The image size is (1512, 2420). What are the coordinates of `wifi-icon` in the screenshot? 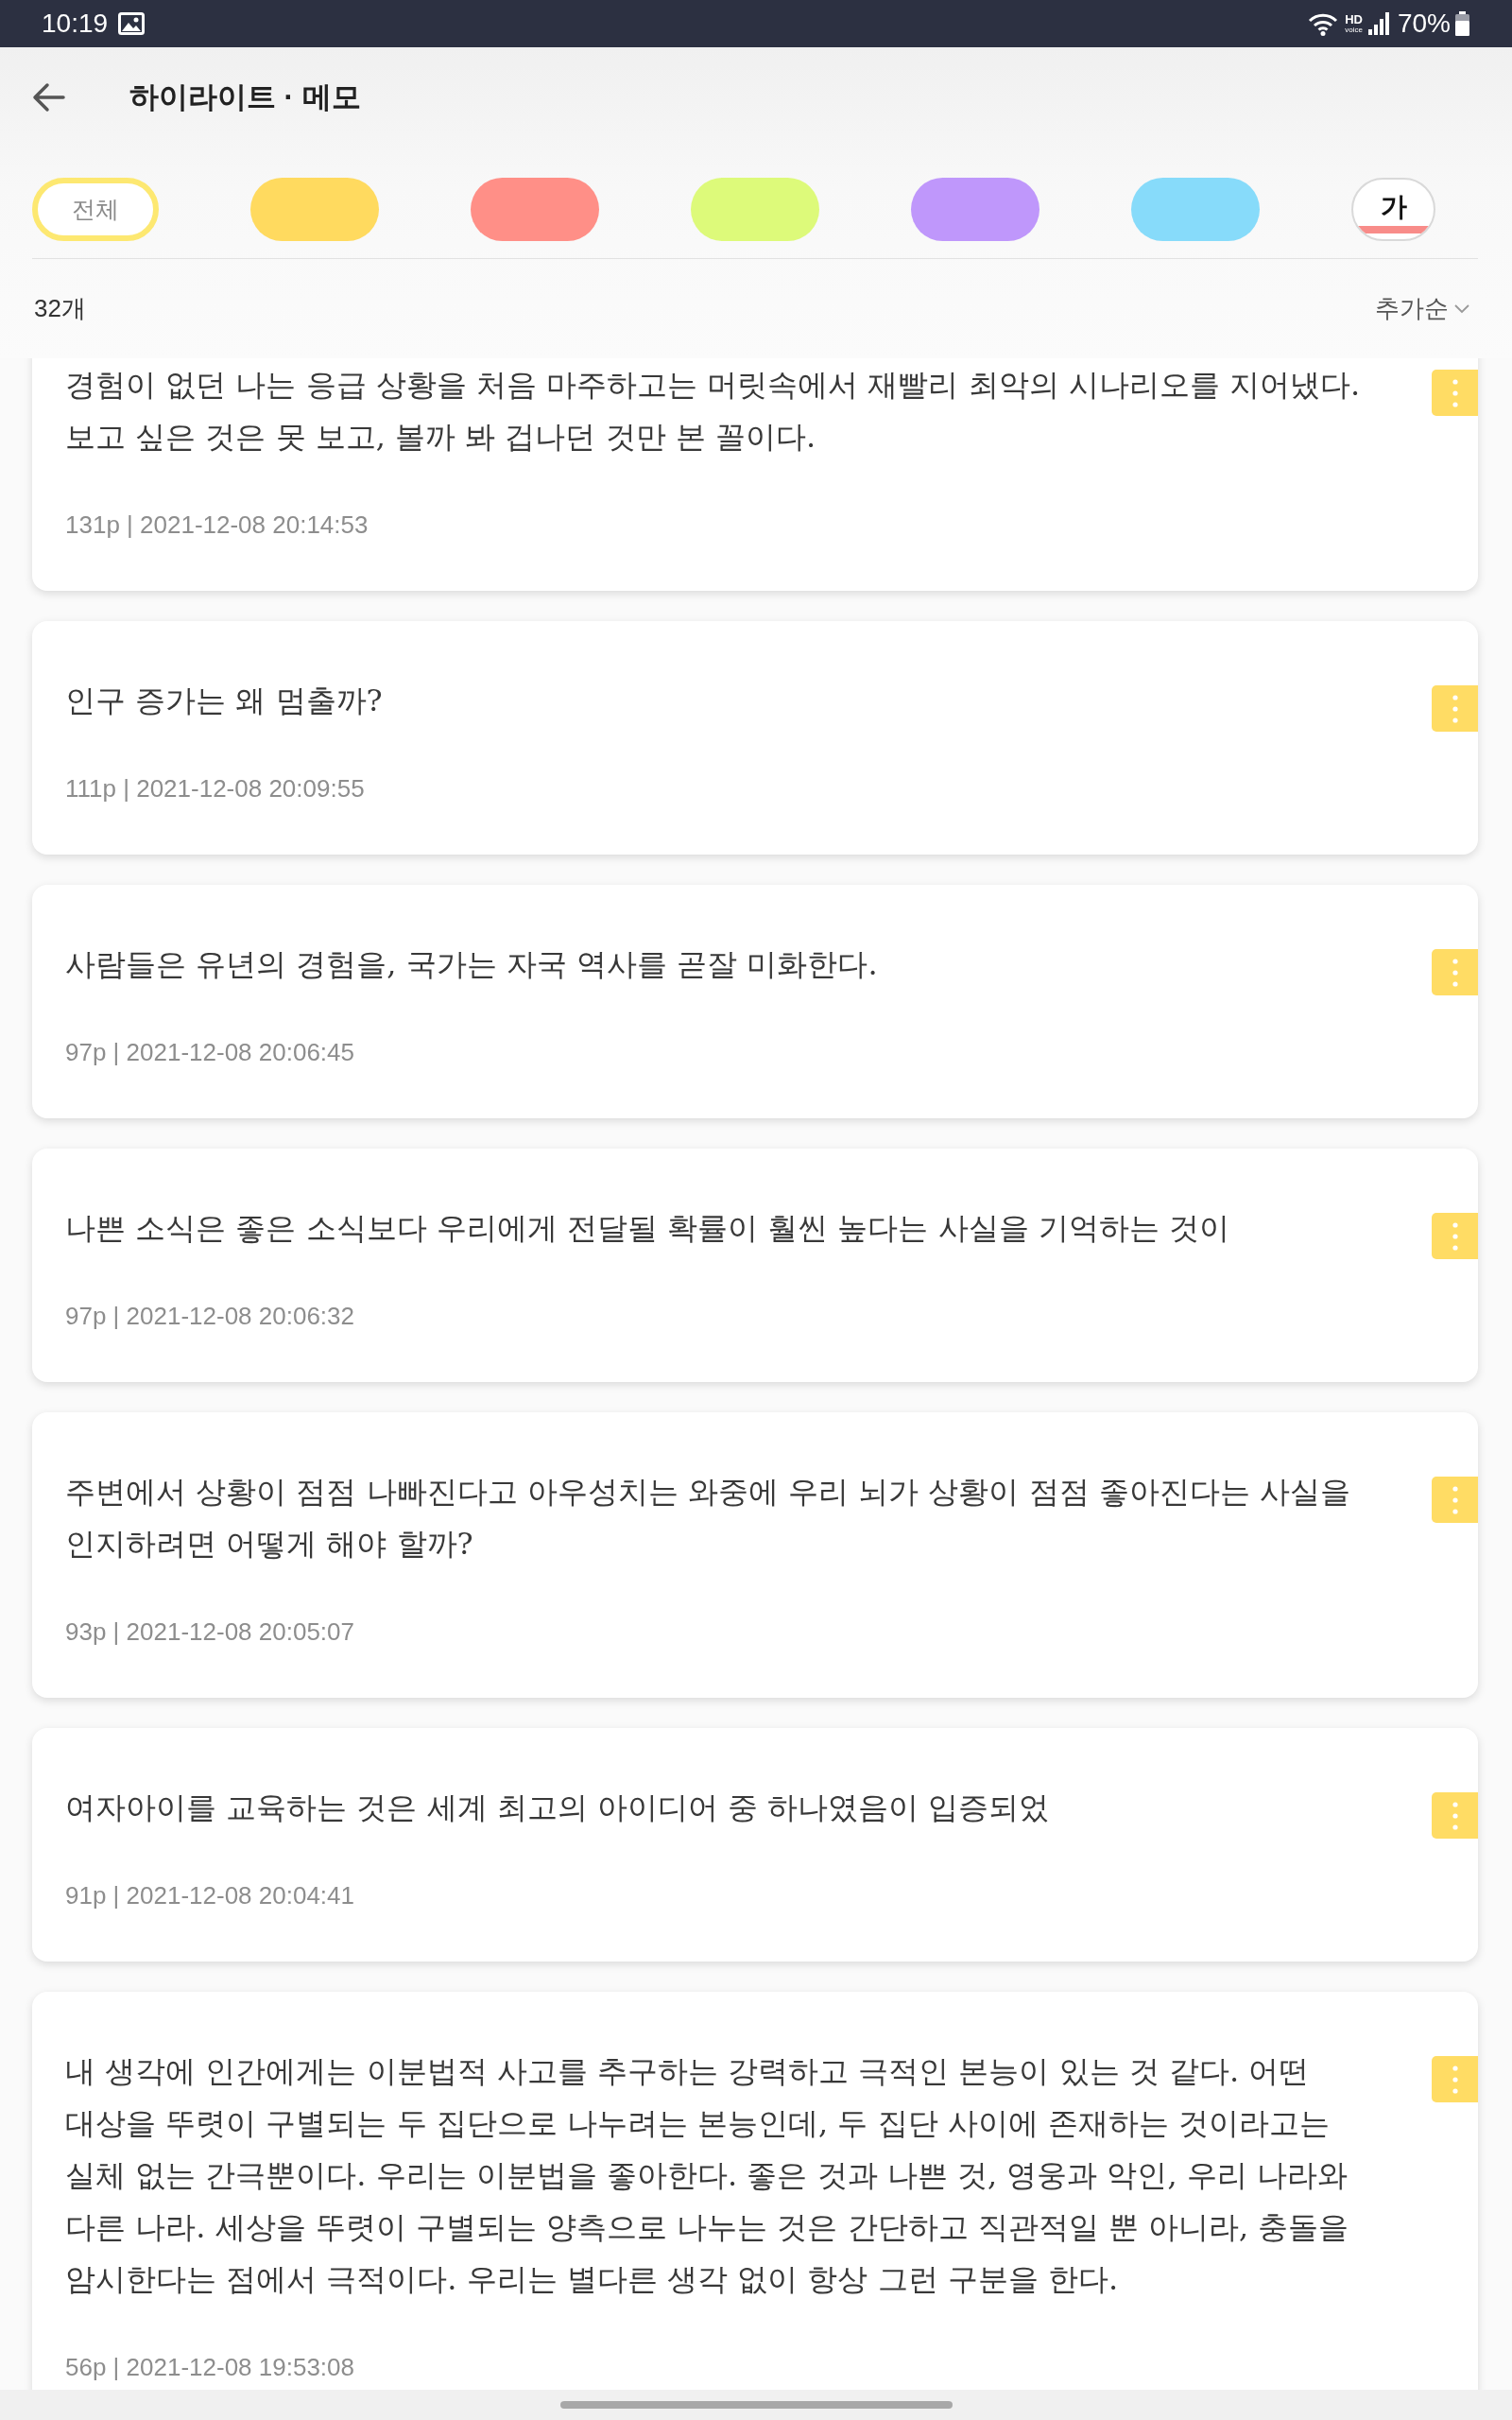 It's located at (1323, 24).